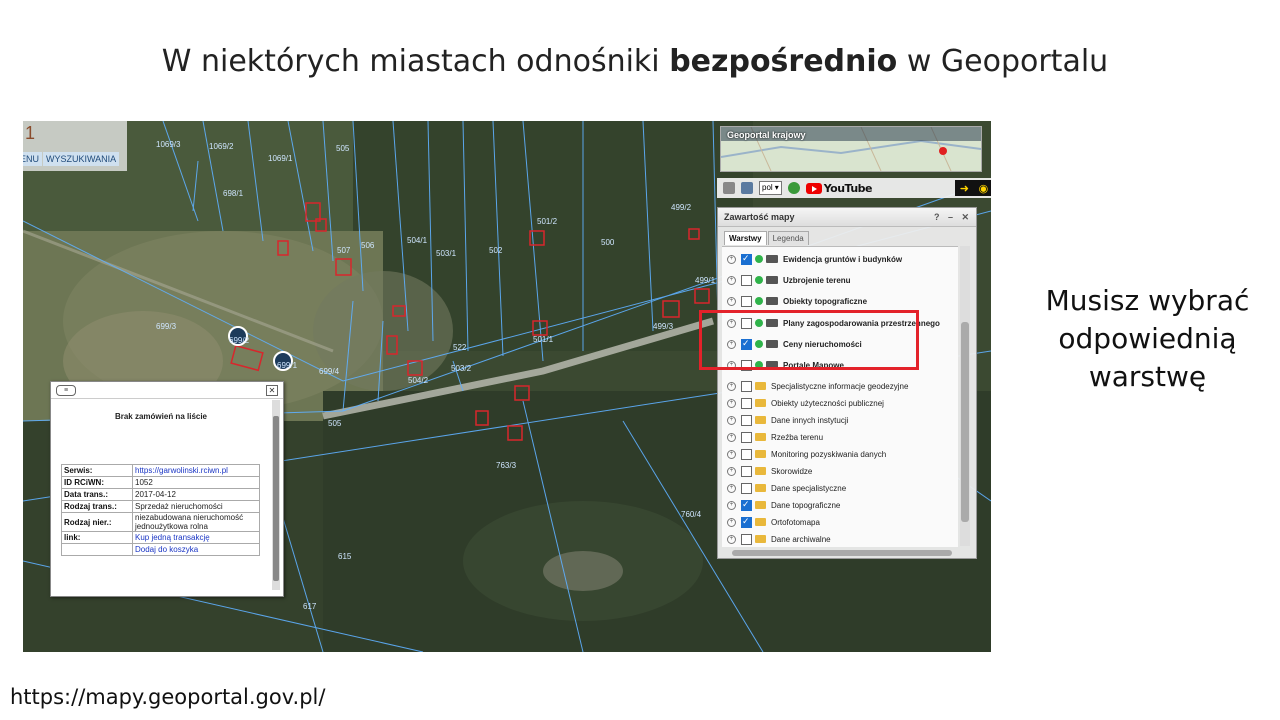 The height and width of the screenshot is (720, 1280). I want to click on row-link: Kup jedną transakcję, so click(196, 537).